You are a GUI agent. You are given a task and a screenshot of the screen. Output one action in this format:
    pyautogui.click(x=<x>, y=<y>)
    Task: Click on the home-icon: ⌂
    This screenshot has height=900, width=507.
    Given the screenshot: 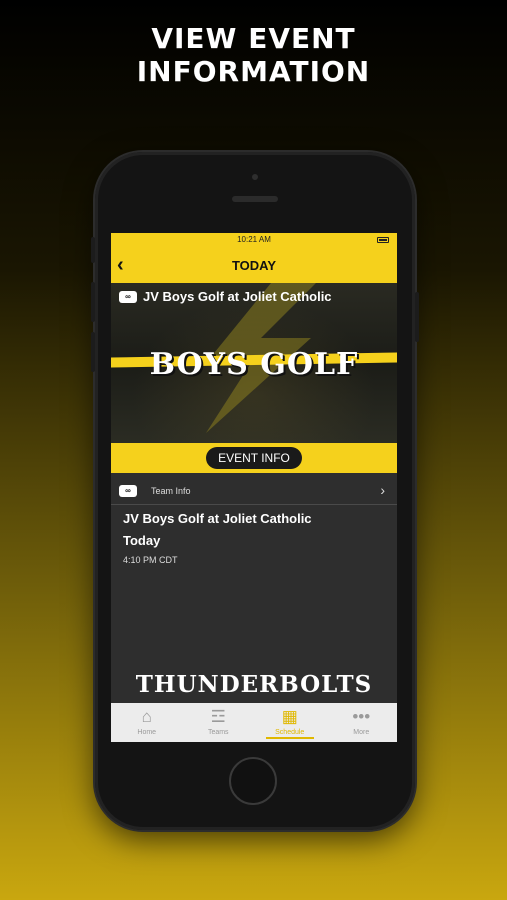 What is the action you would take?
    pyautogui.click(x=146, y=716)
    